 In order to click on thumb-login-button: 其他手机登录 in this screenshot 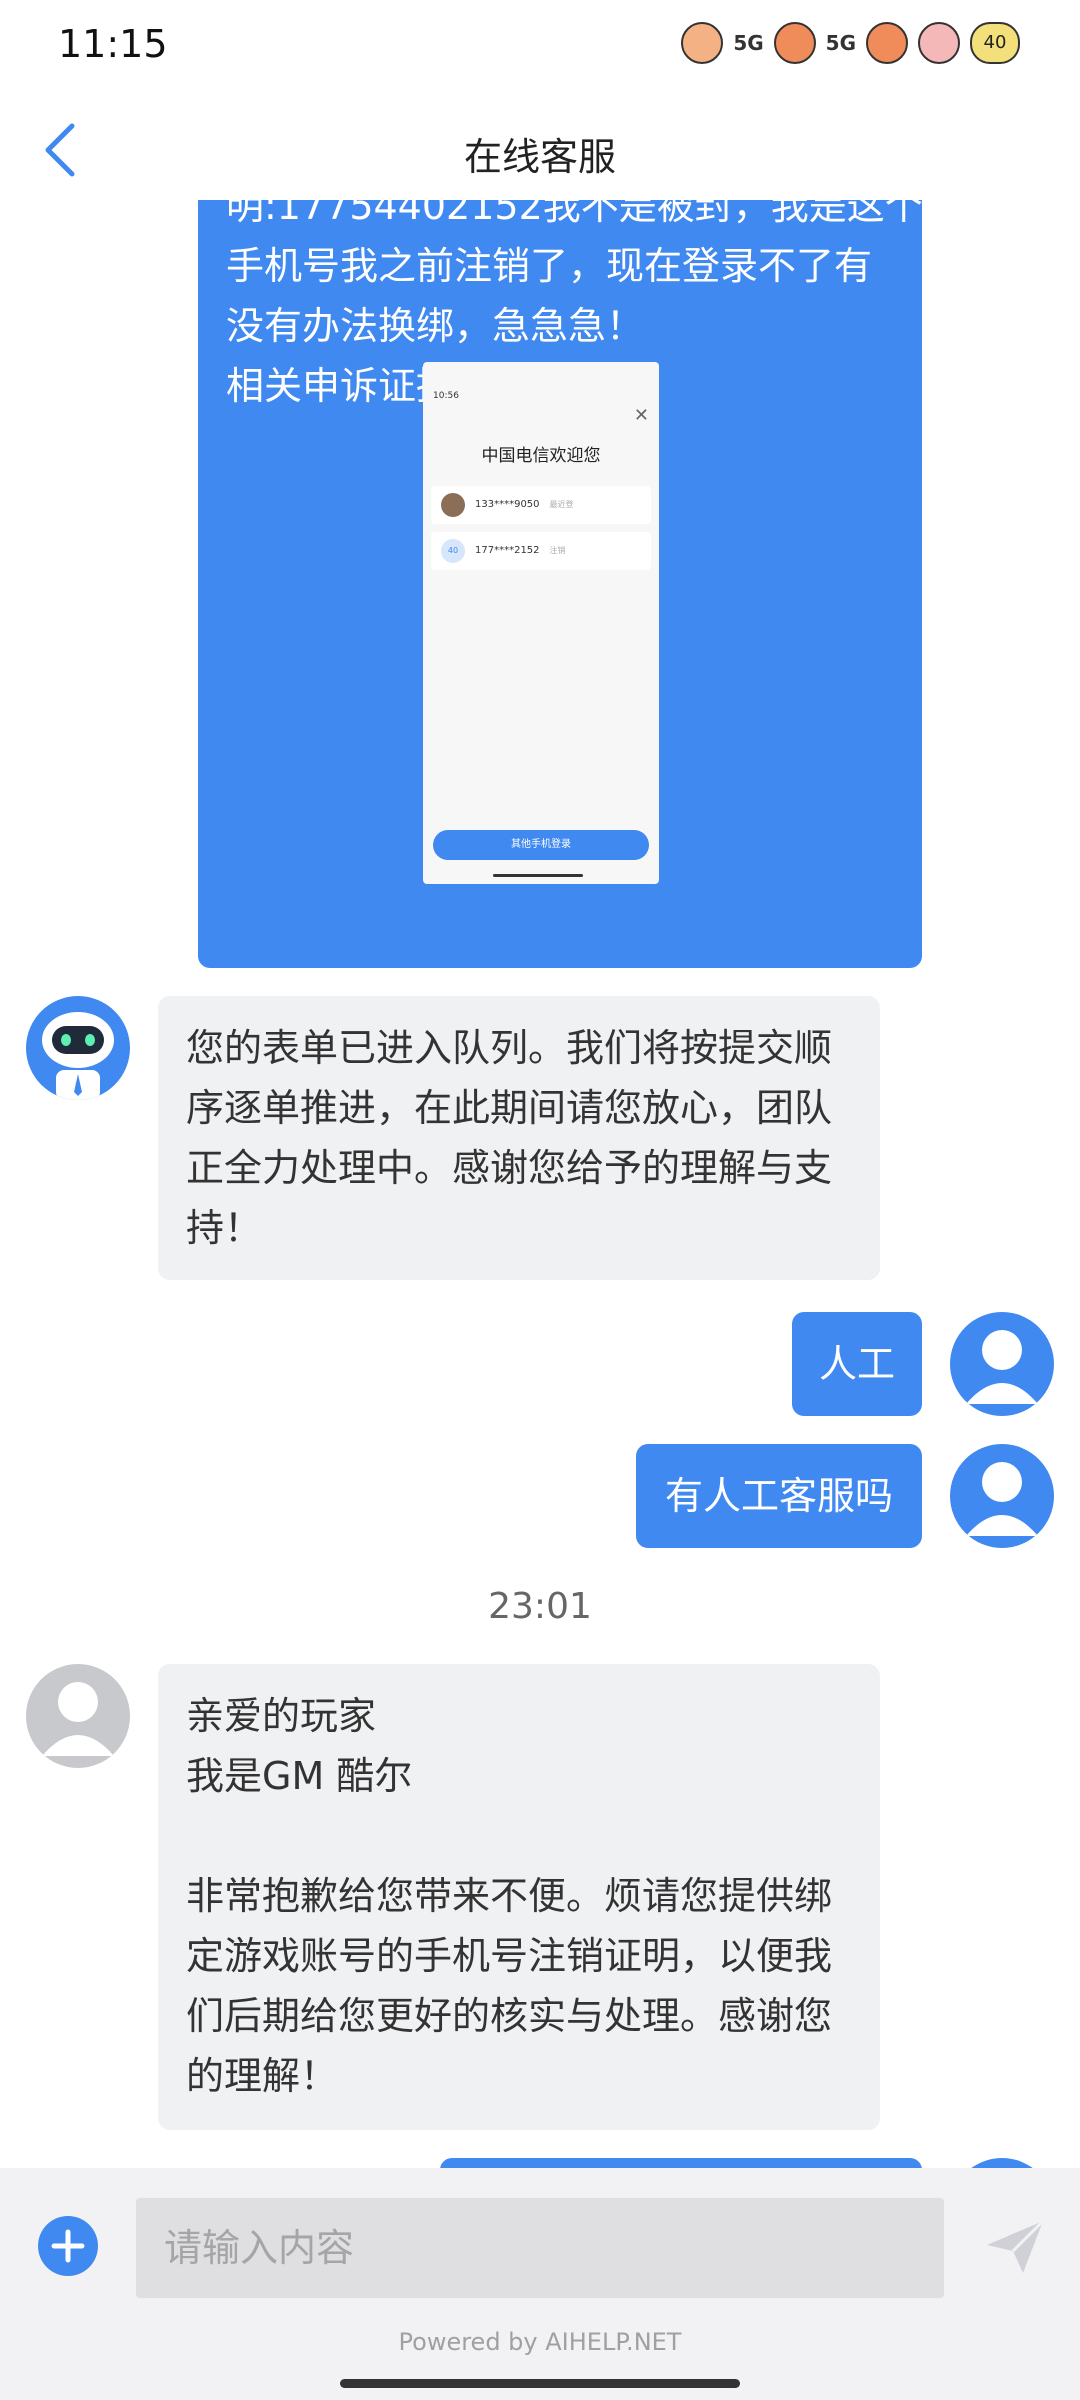, I will do `click(541, 845)`.